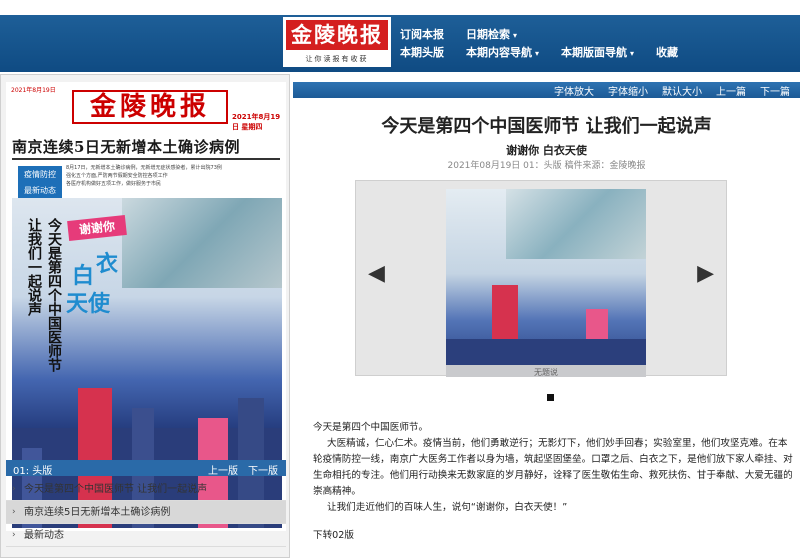 This screenshot has width=800, height=558. Describe the element at coordinates (576, 224) in the screenshot. I see `gallery-medics` at that location.